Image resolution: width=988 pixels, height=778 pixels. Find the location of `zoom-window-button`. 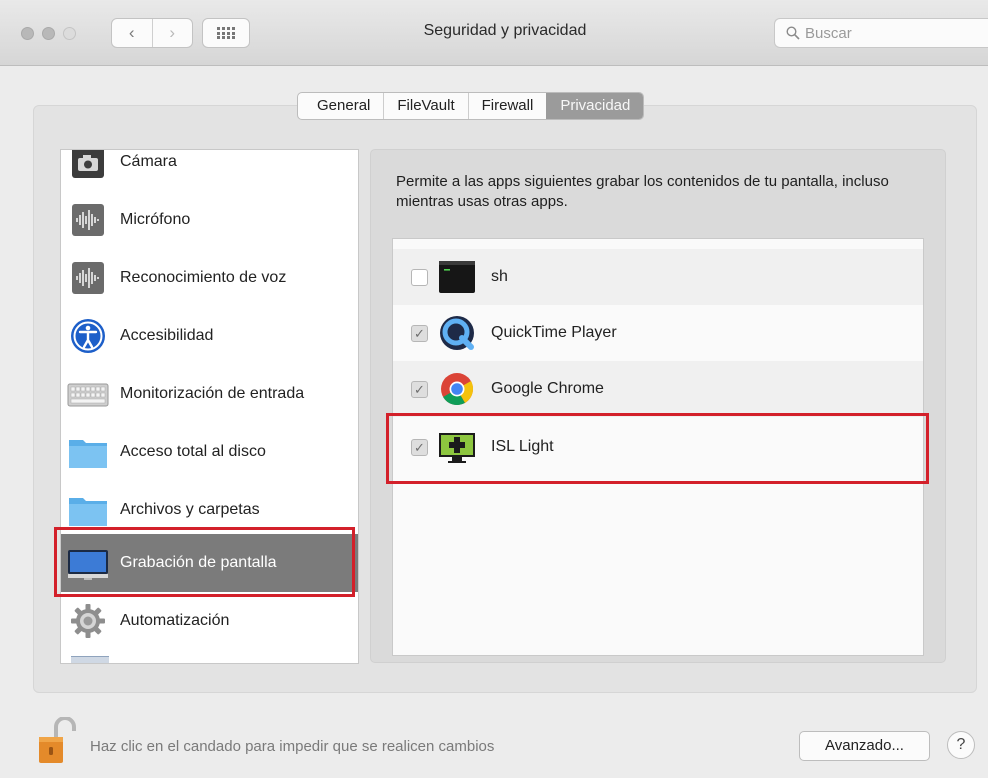

zoom-window-button is located at coordinates (69, 33).